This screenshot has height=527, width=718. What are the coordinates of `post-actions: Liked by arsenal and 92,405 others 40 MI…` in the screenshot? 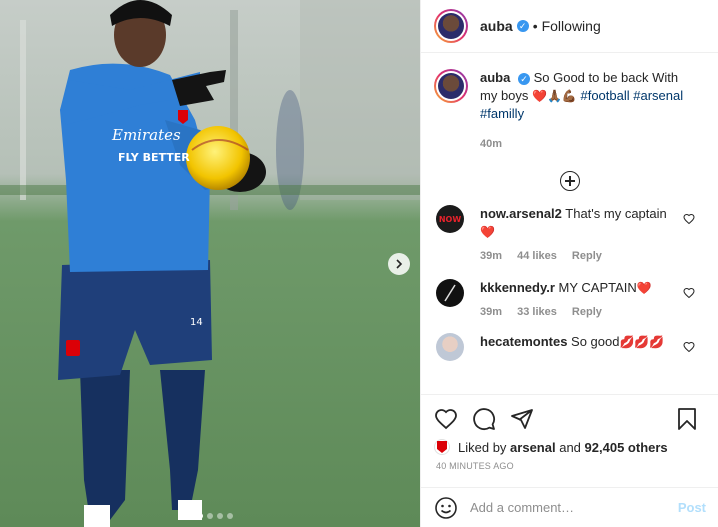 It's located at (569, 460).